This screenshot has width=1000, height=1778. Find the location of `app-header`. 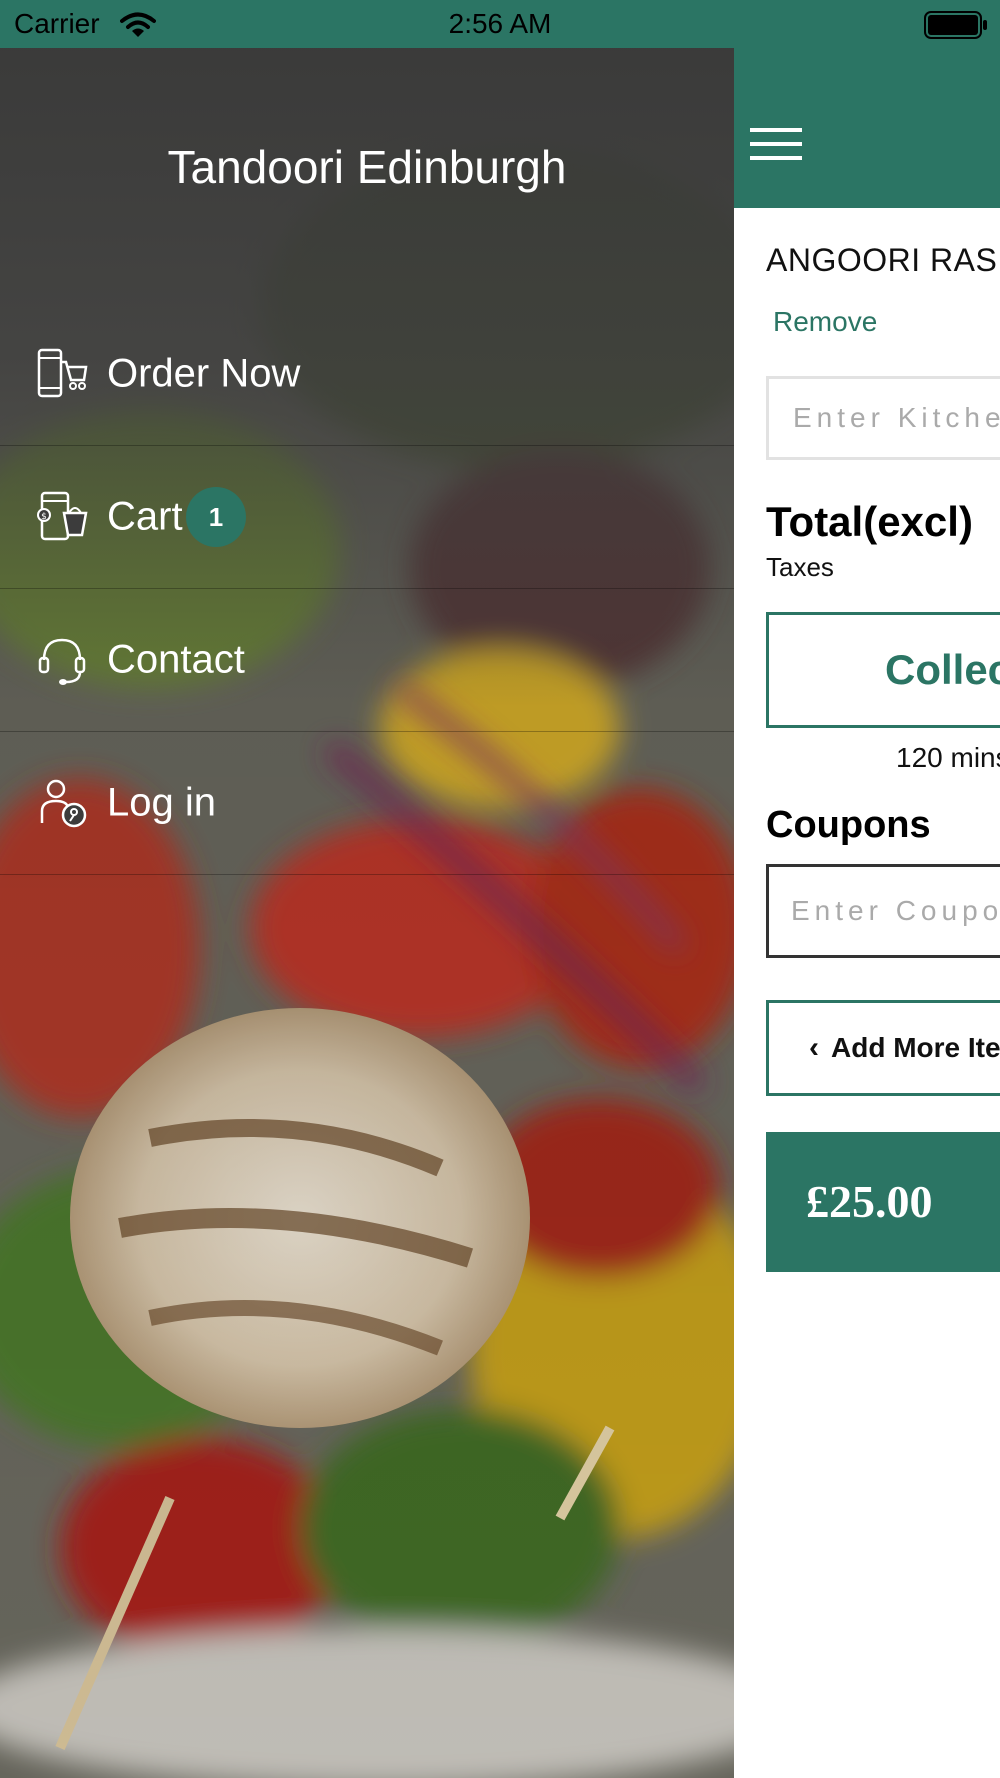

app-header is located at coordinates (867, 128).